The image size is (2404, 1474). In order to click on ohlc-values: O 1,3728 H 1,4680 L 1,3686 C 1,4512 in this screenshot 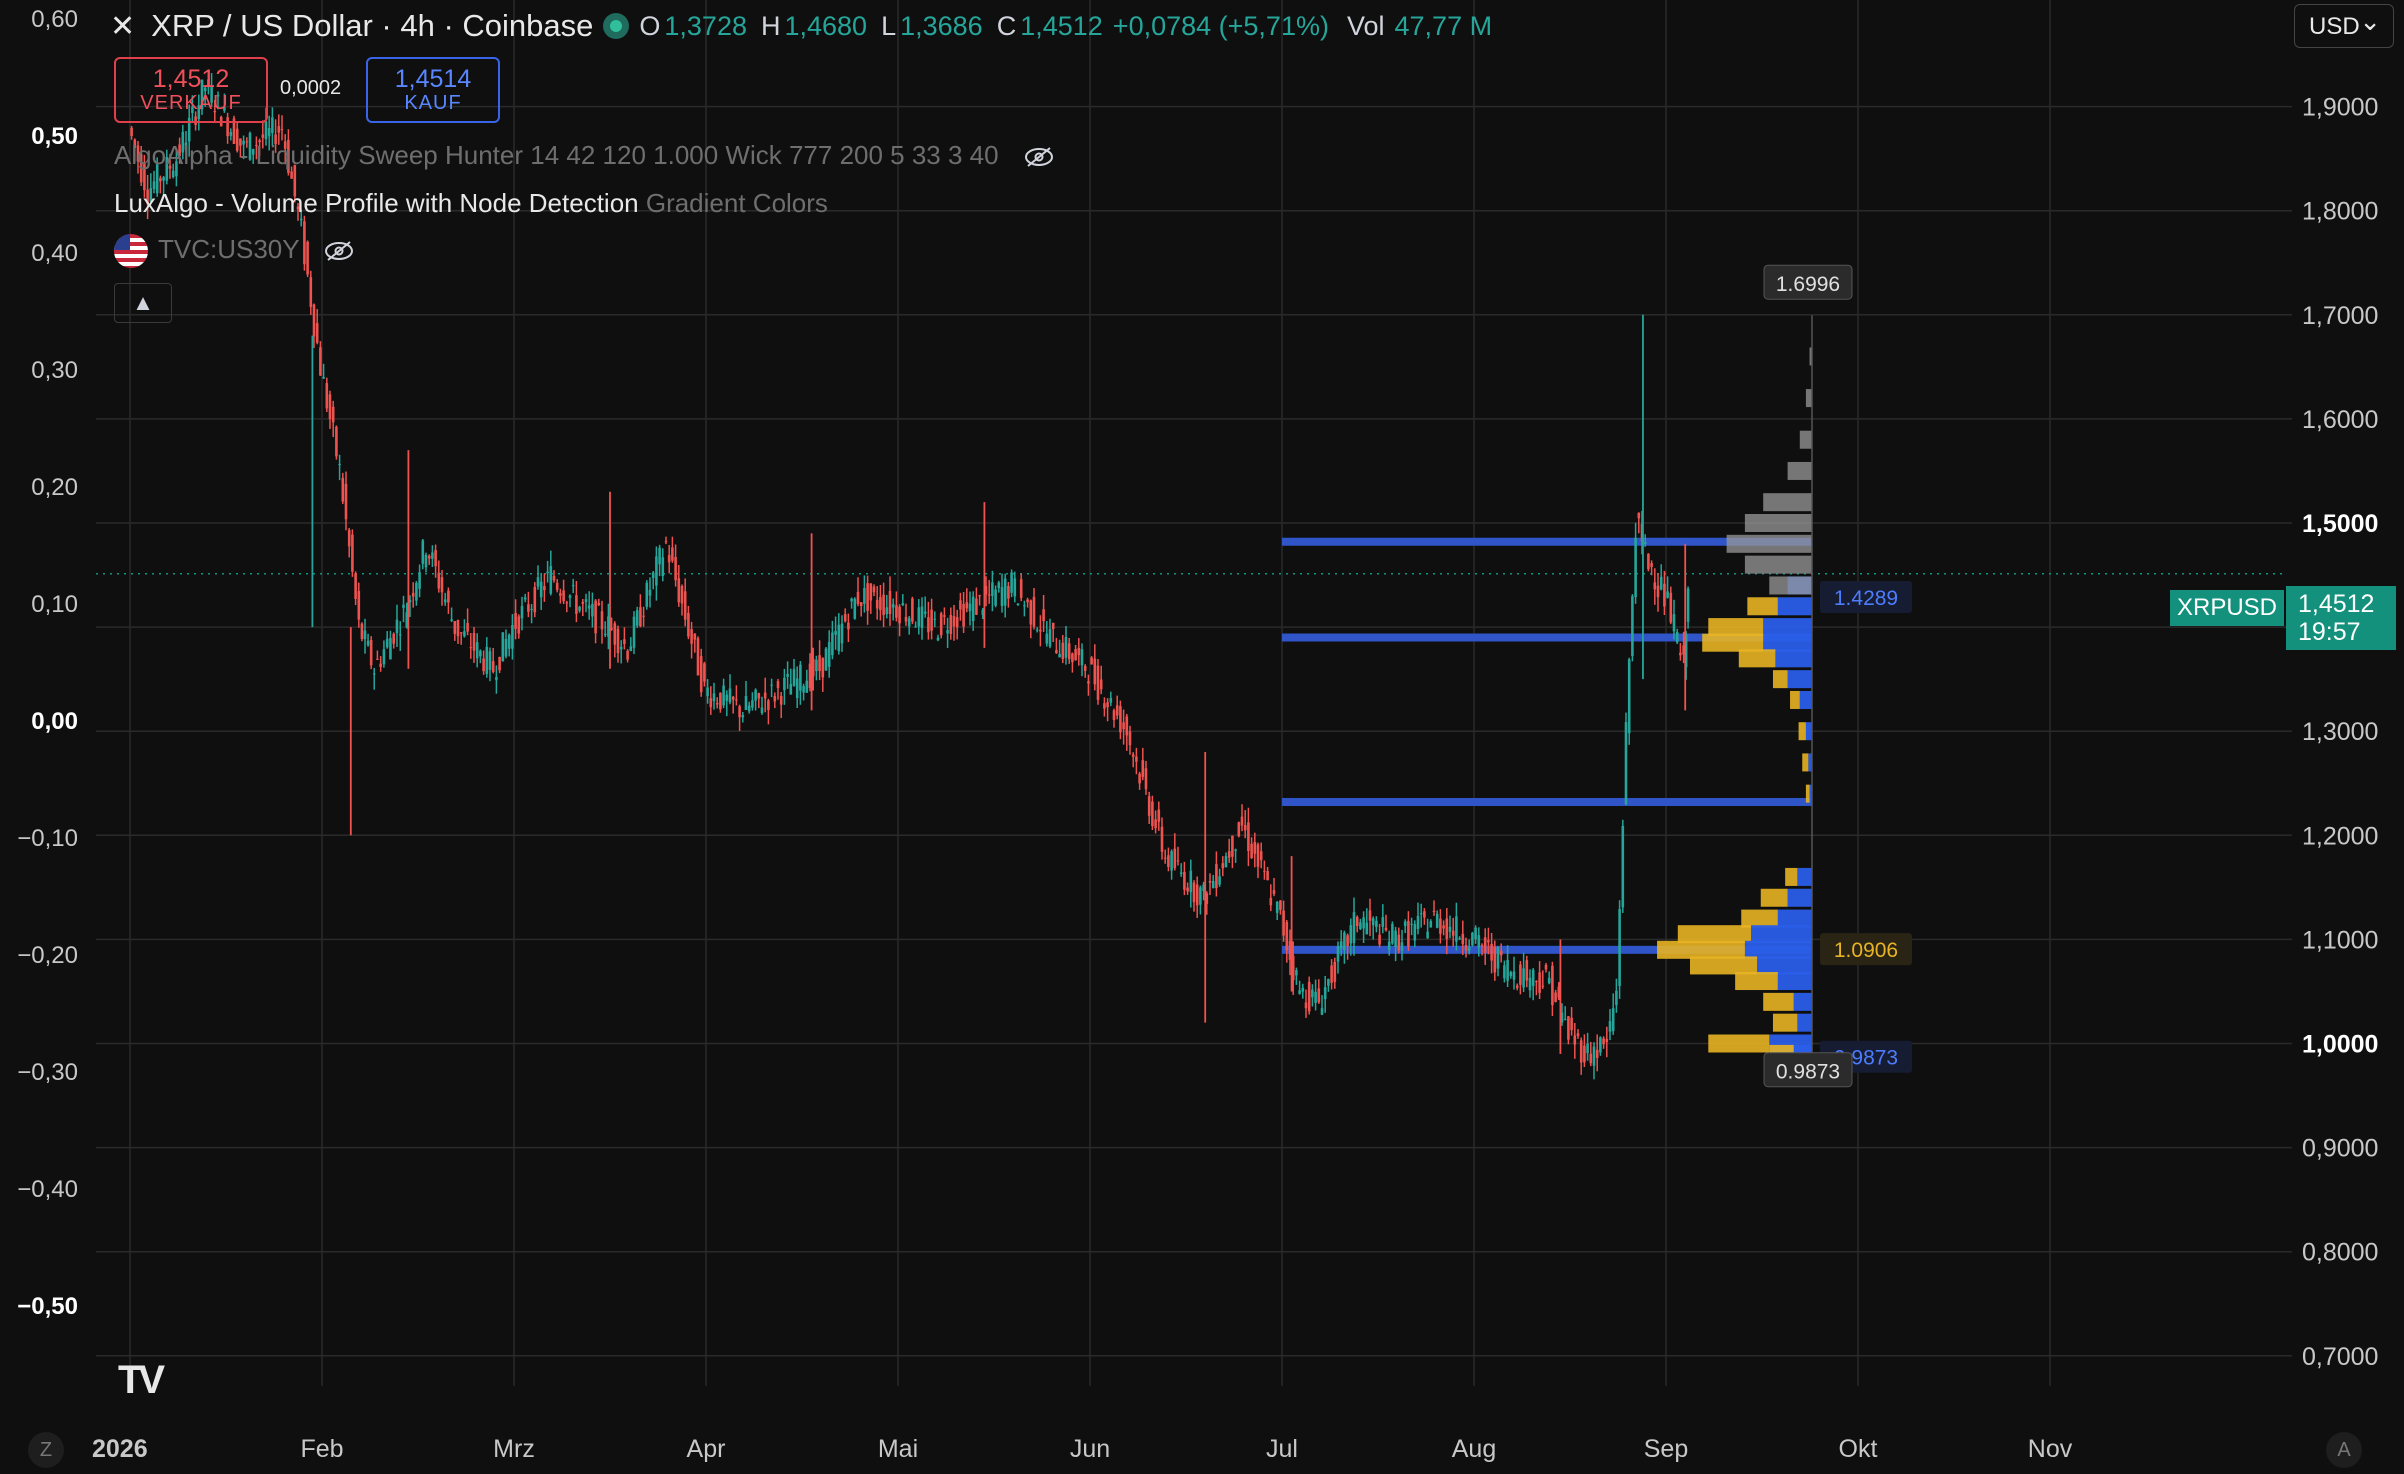, I will do `click(870, 26)`.